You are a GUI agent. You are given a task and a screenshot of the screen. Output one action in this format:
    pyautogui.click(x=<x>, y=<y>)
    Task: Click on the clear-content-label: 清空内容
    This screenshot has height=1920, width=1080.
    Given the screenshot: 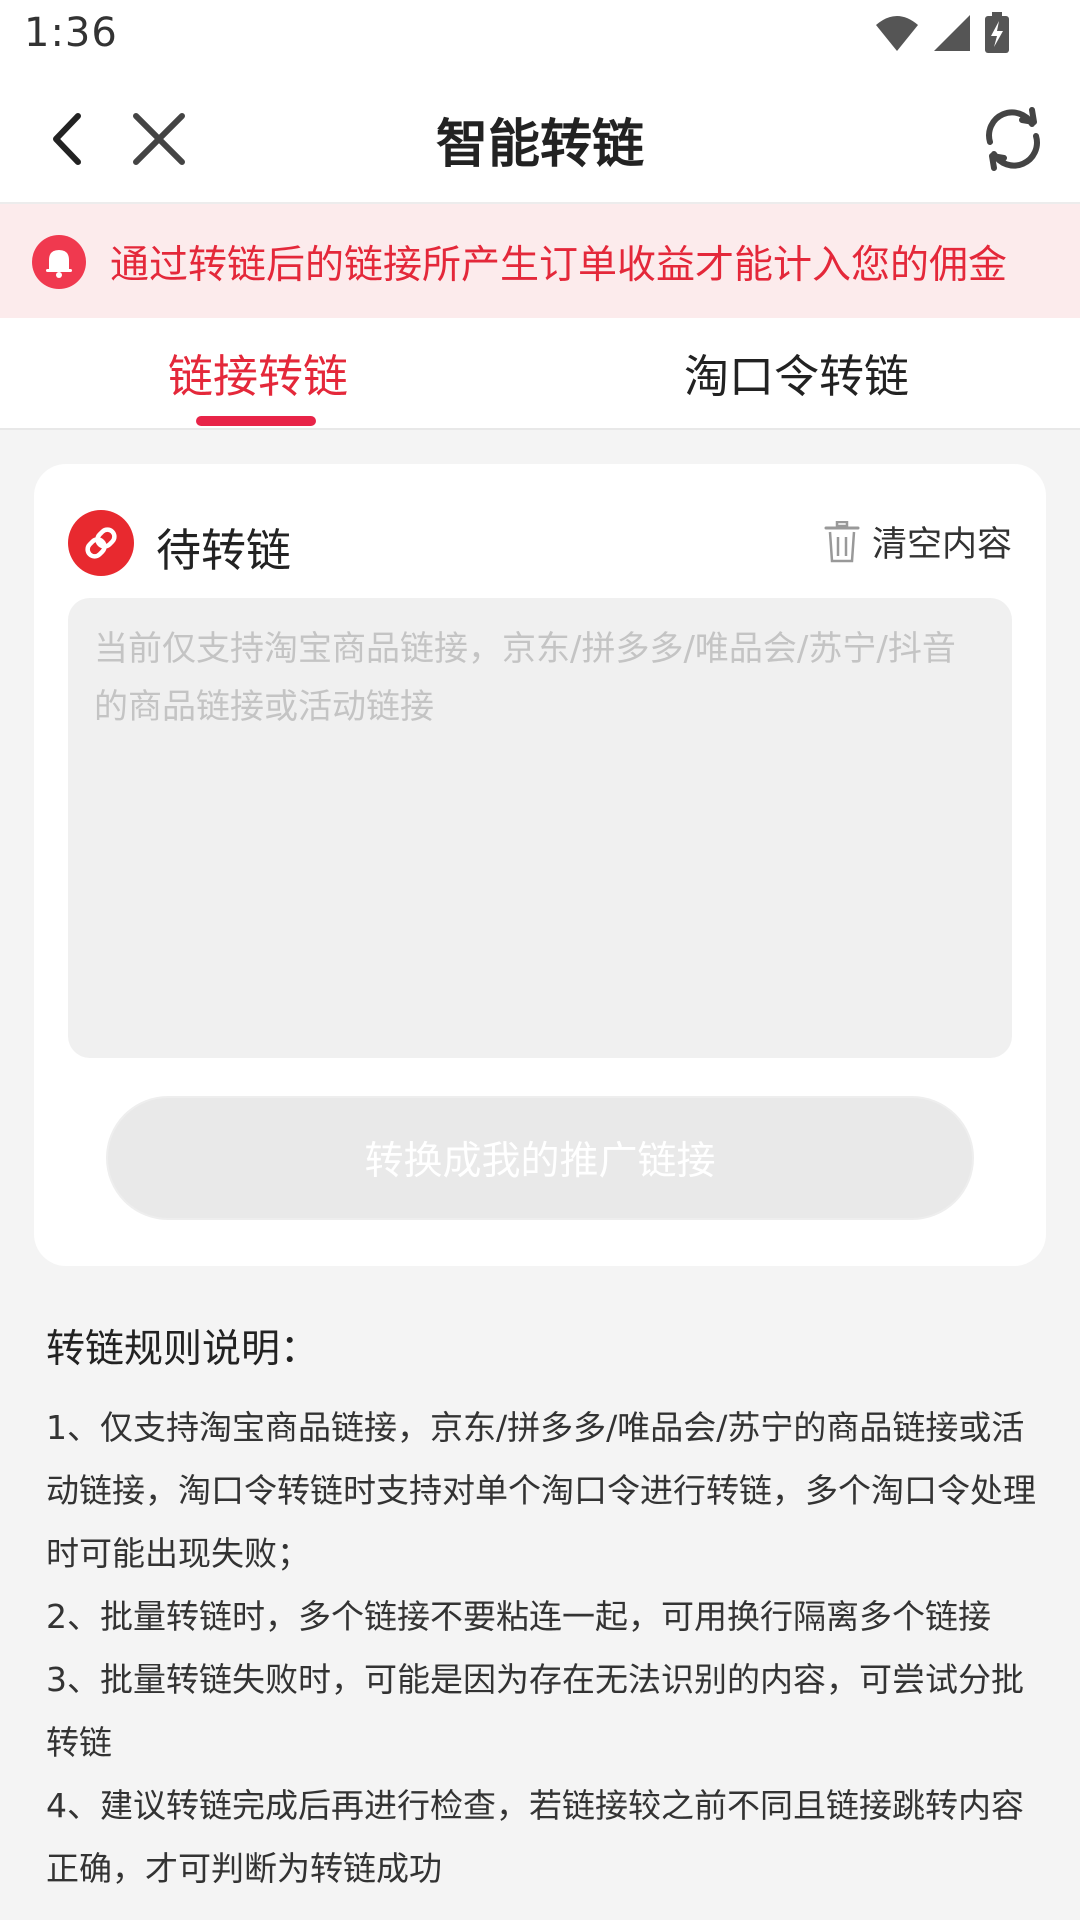 What is the action you would take?
    pyautogui.click(x=941, y=545)
    